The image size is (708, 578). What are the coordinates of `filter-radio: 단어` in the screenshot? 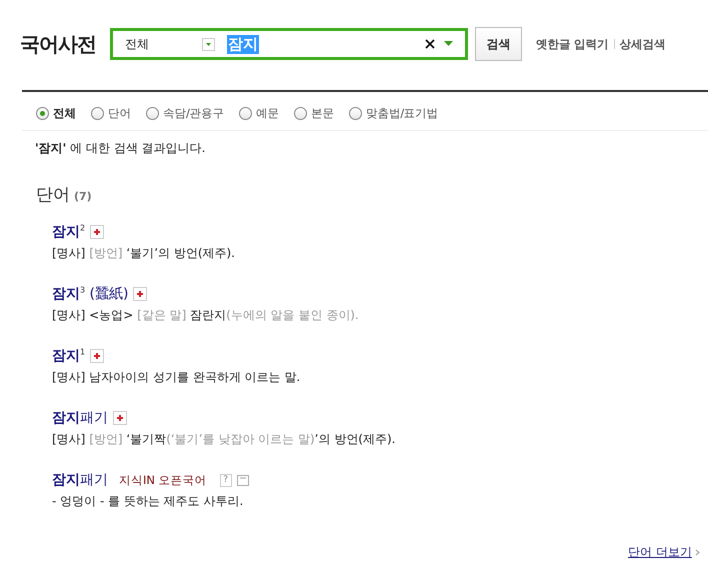 It's located at (111, 113).